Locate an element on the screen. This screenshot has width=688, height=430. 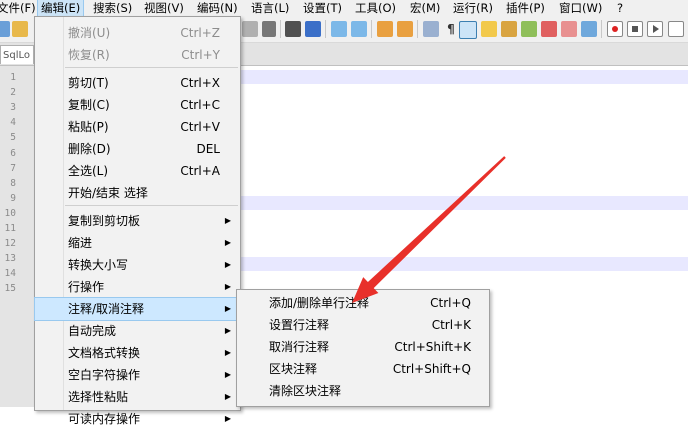
red-arrow-annotation is located at coordinates (429, 229).